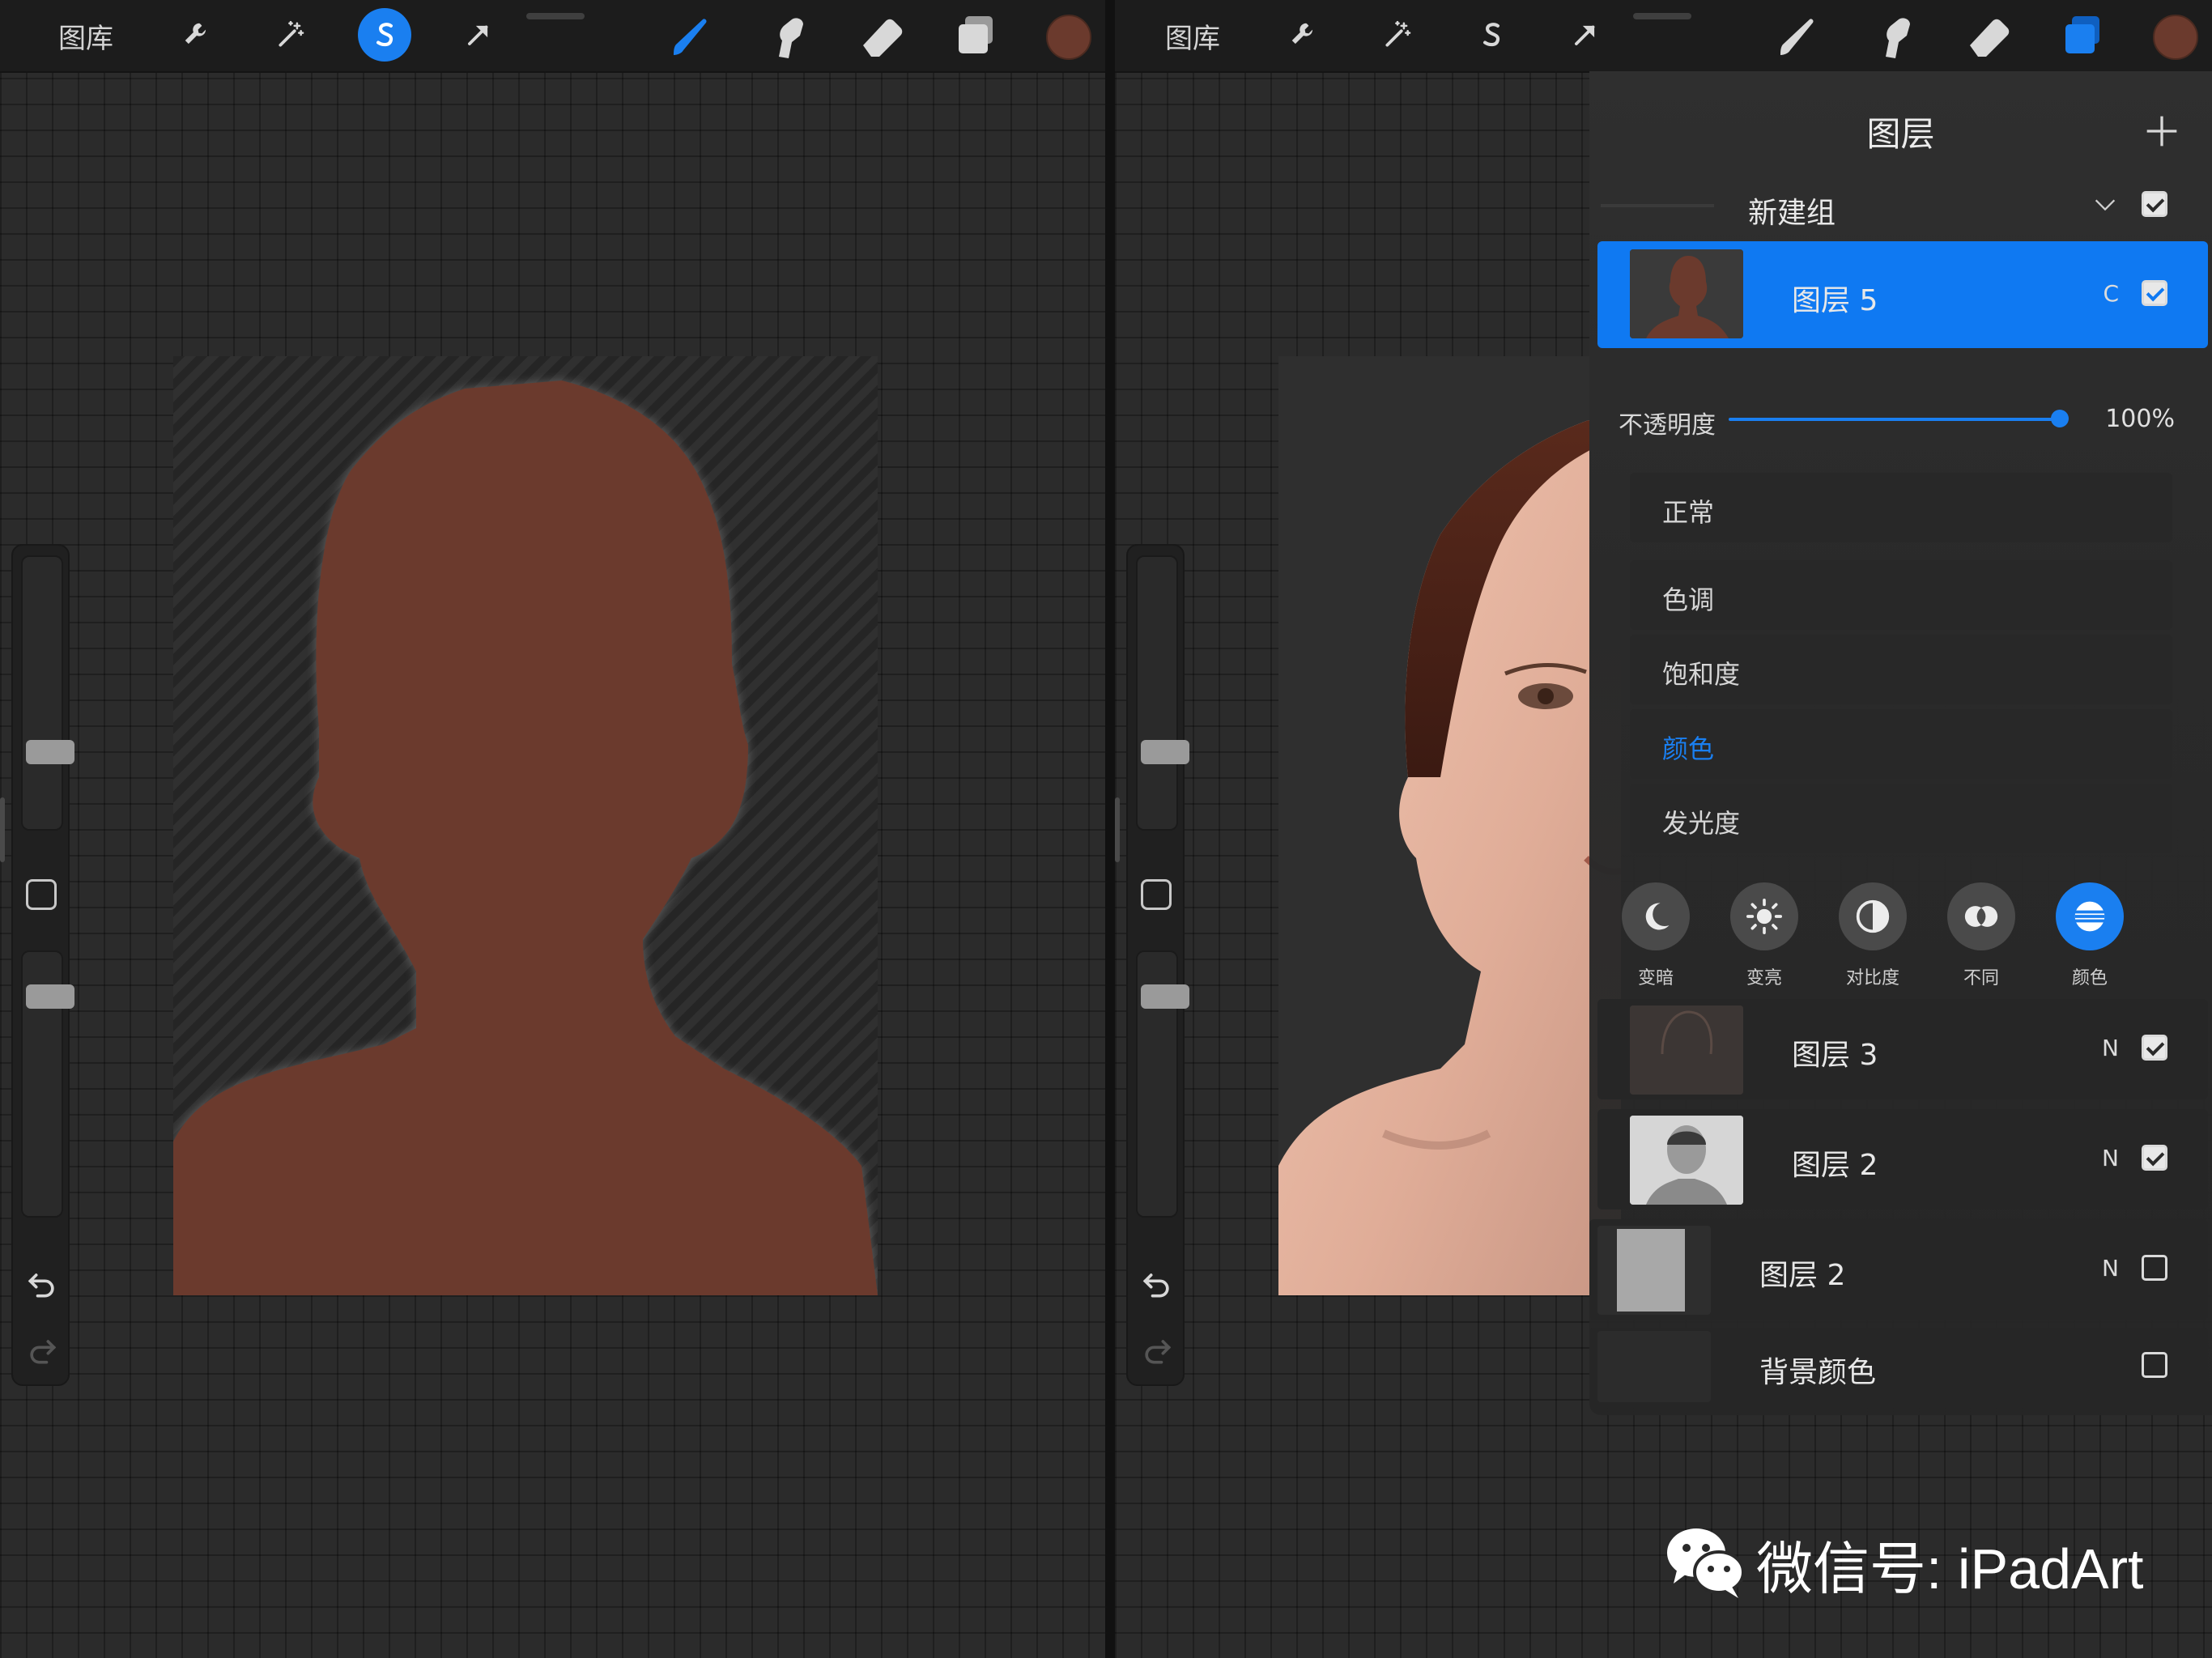 This screenshot has height=1658, width=2212. I want to click on lighten-category-button, so click(1764, 916).